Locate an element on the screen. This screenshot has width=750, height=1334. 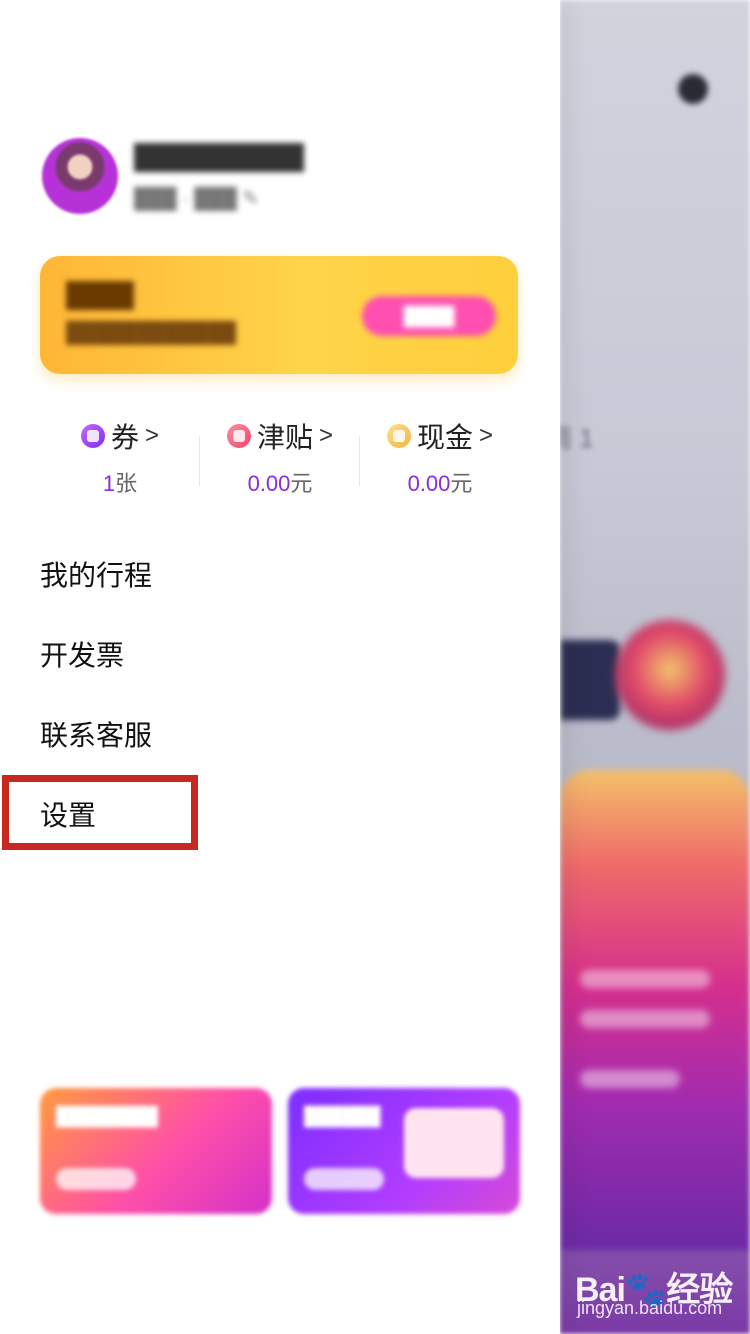
avatar is located at coordinates (80, 176).